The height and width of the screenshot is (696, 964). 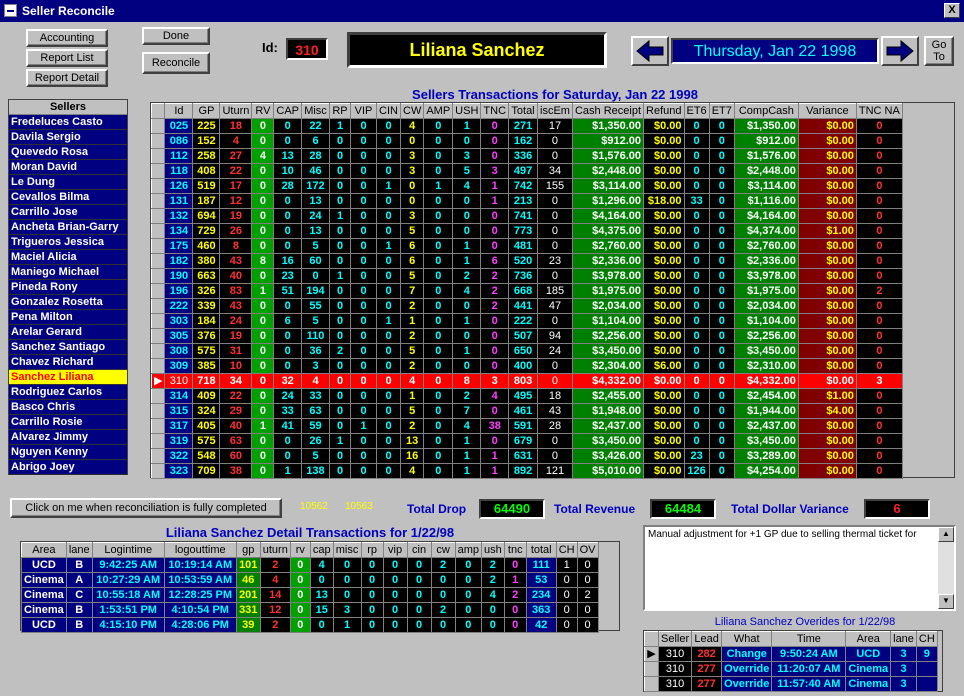 What do you see at coordinates (721, 186) in the screenshot?
I see `cell-et7: 0` at bounding box center [721, 186].